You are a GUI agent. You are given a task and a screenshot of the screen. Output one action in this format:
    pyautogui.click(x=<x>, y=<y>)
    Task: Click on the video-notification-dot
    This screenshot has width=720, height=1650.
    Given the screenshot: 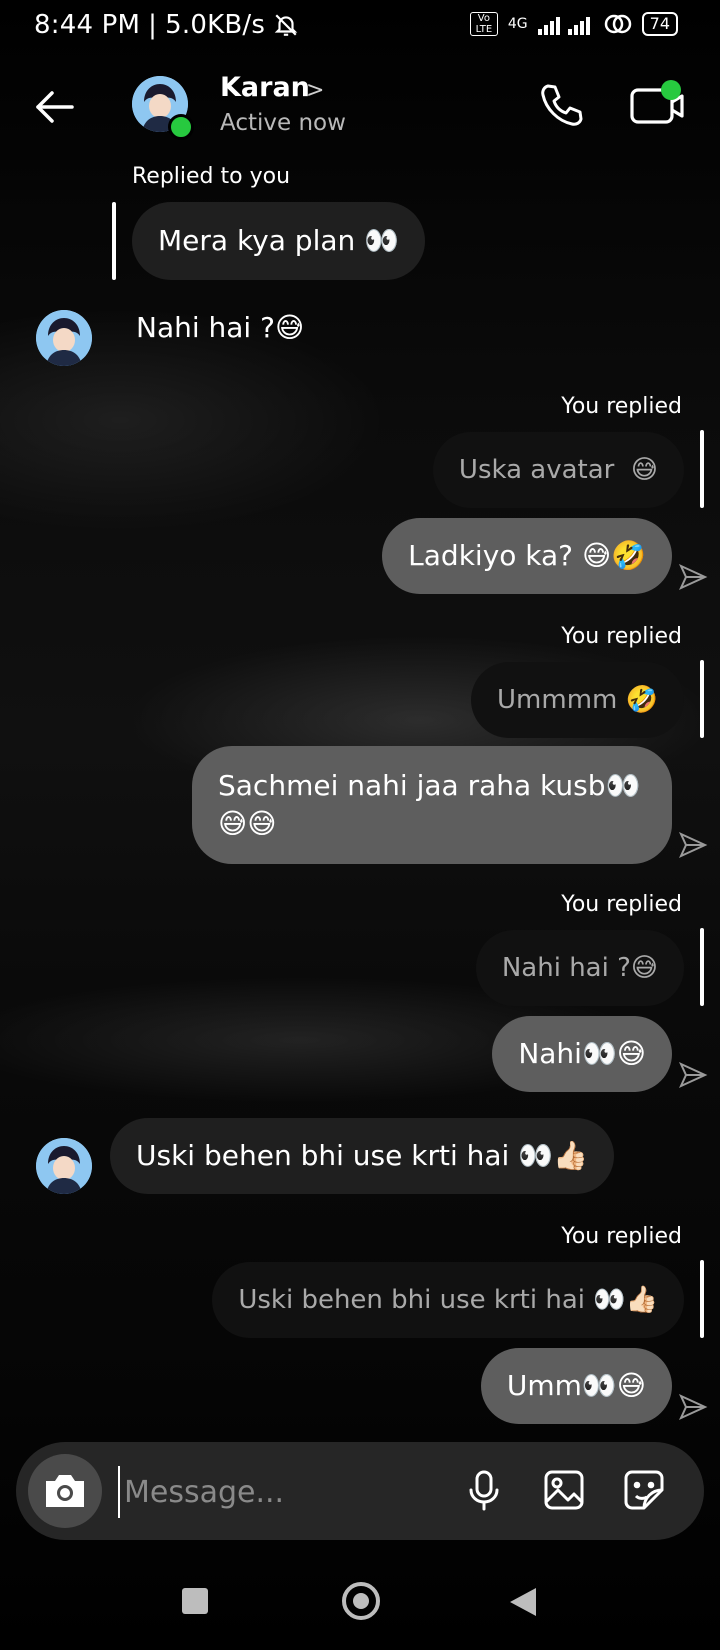 What is the action you would take?
    pyautogui.click(x=671, y=90)
    